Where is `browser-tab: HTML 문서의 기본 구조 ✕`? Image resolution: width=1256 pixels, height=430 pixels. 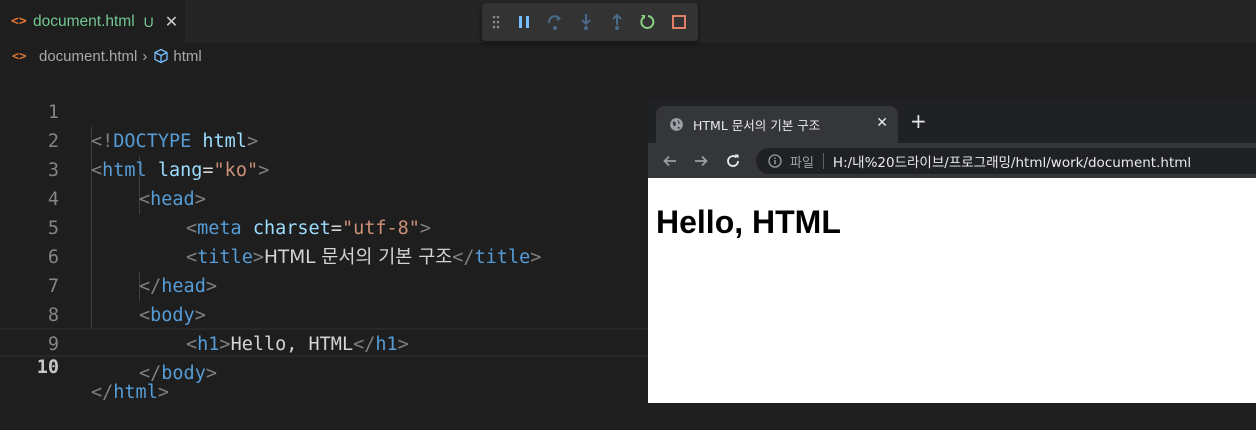
browser-tab: HTML 문서의 기본 구조 ✕ is located at coordinates (777, 124).